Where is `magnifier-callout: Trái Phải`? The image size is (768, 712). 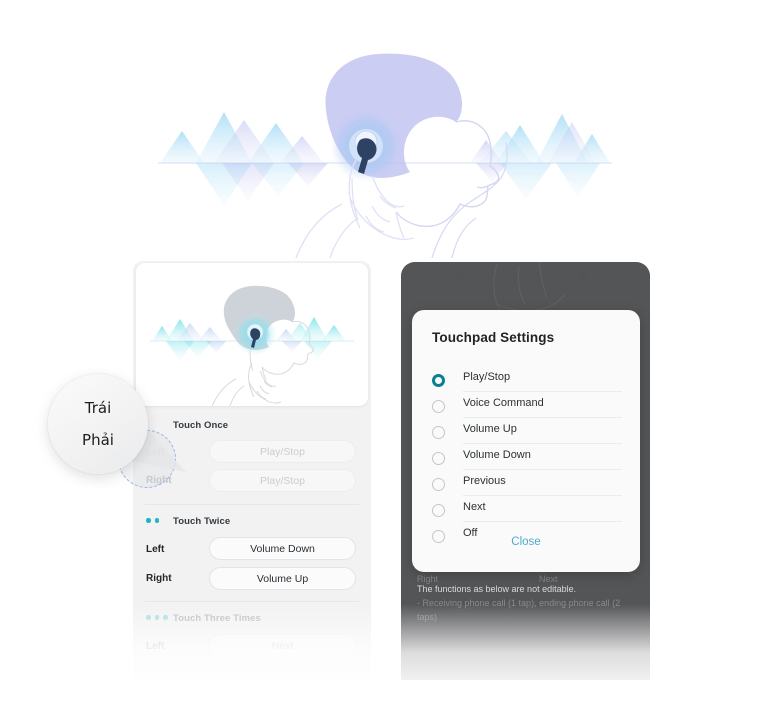 magnifier-callout: Trái Phải is located at coordinates (98, 424).